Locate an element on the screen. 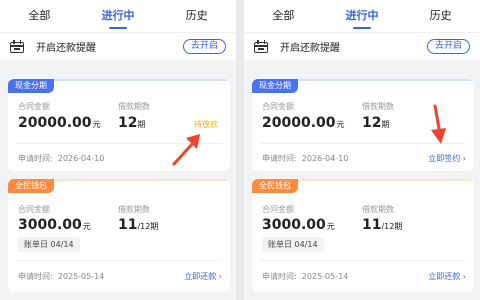 This screenshot has height=300, width=480. status-pending-disbursement: 待放款 is located at coordinates (206, 124).